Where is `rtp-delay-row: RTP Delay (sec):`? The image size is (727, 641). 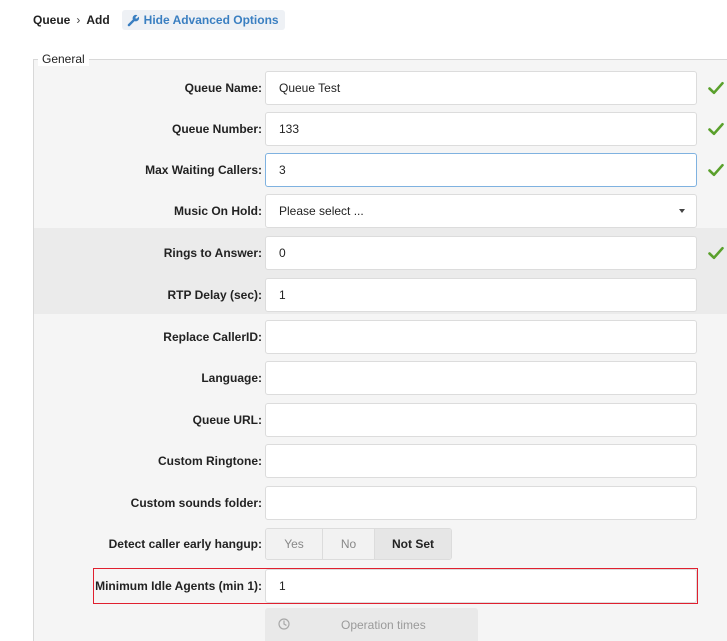 rtp-delay-row: RTP Delay (sec): is located at coordinates (363, 295).